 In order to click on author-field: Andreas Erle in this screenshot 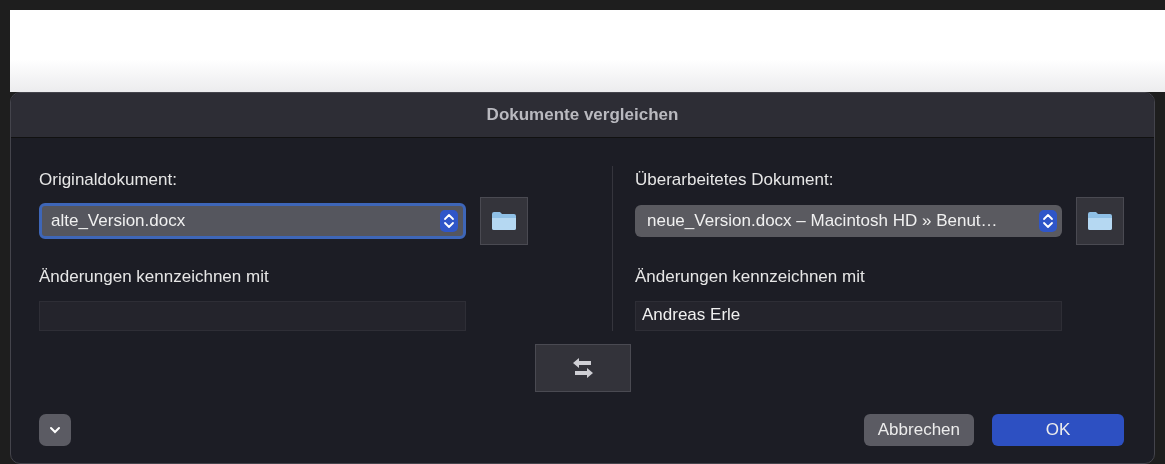, I will do `click(848, 316)`.